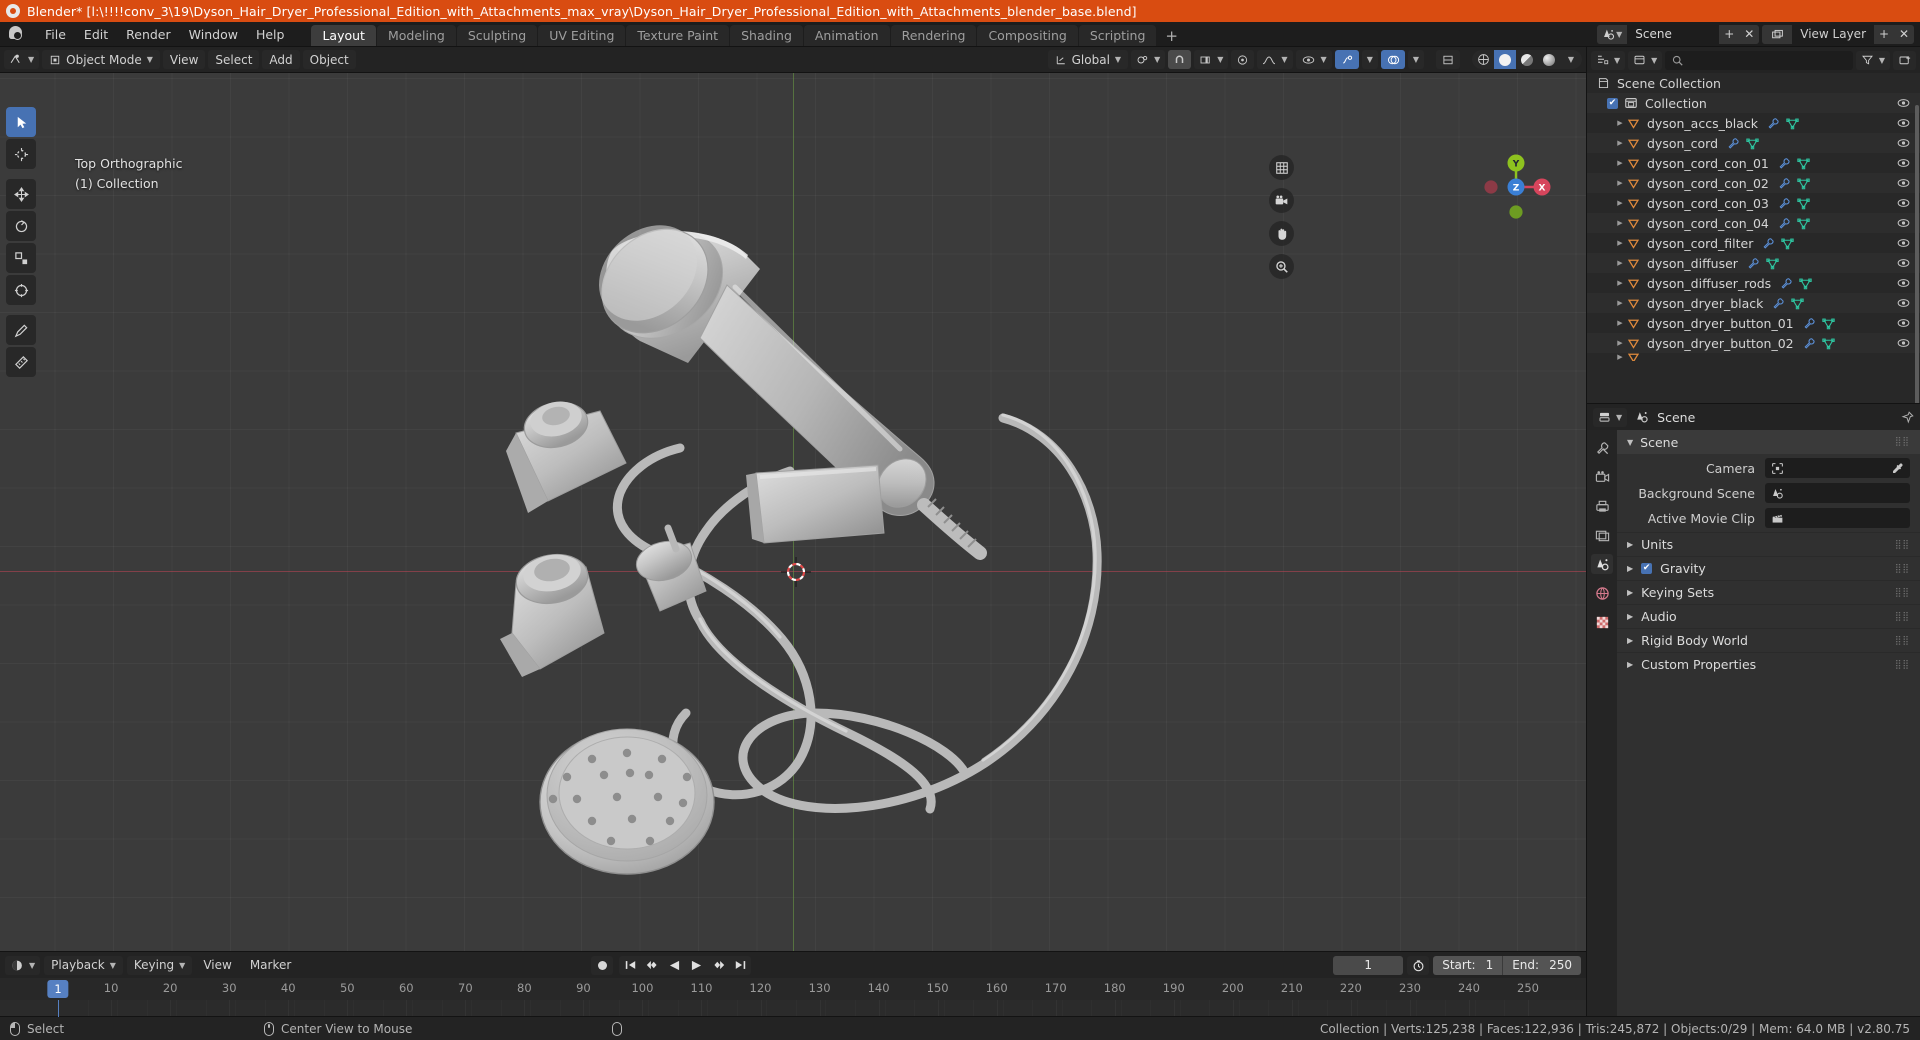 This screenshot has width=1920, height=1040. I want to click on outliner-row-partial: ▶, so click(1753, 357).